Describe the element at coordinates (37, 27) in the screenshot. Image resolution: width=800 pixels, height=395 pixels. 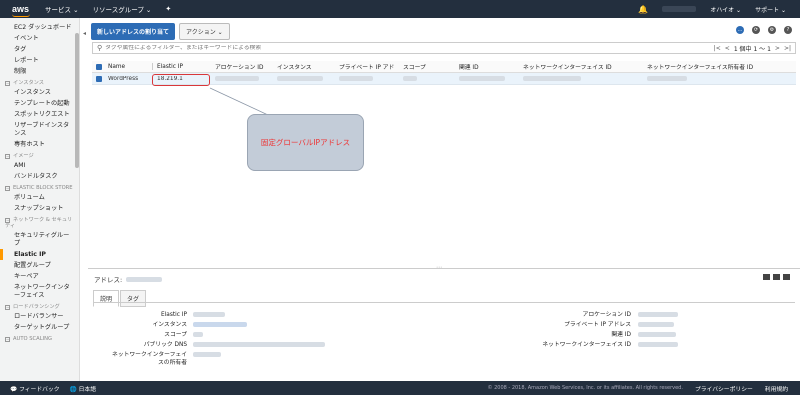
I see `sidebar-item-dashboard: EC2 ダッシュボード` at that location.